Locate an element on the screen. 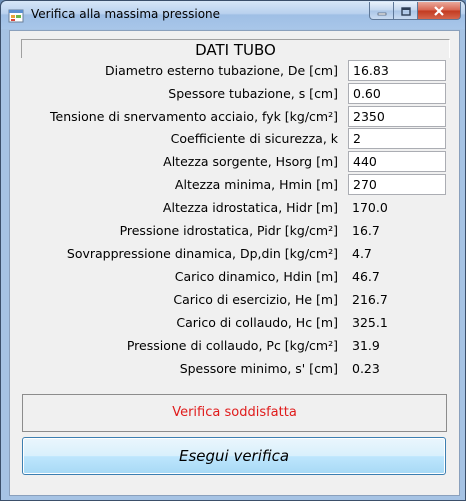 This screenshot has width=466, height=501. close-icon is located at coordinates (439, 10).